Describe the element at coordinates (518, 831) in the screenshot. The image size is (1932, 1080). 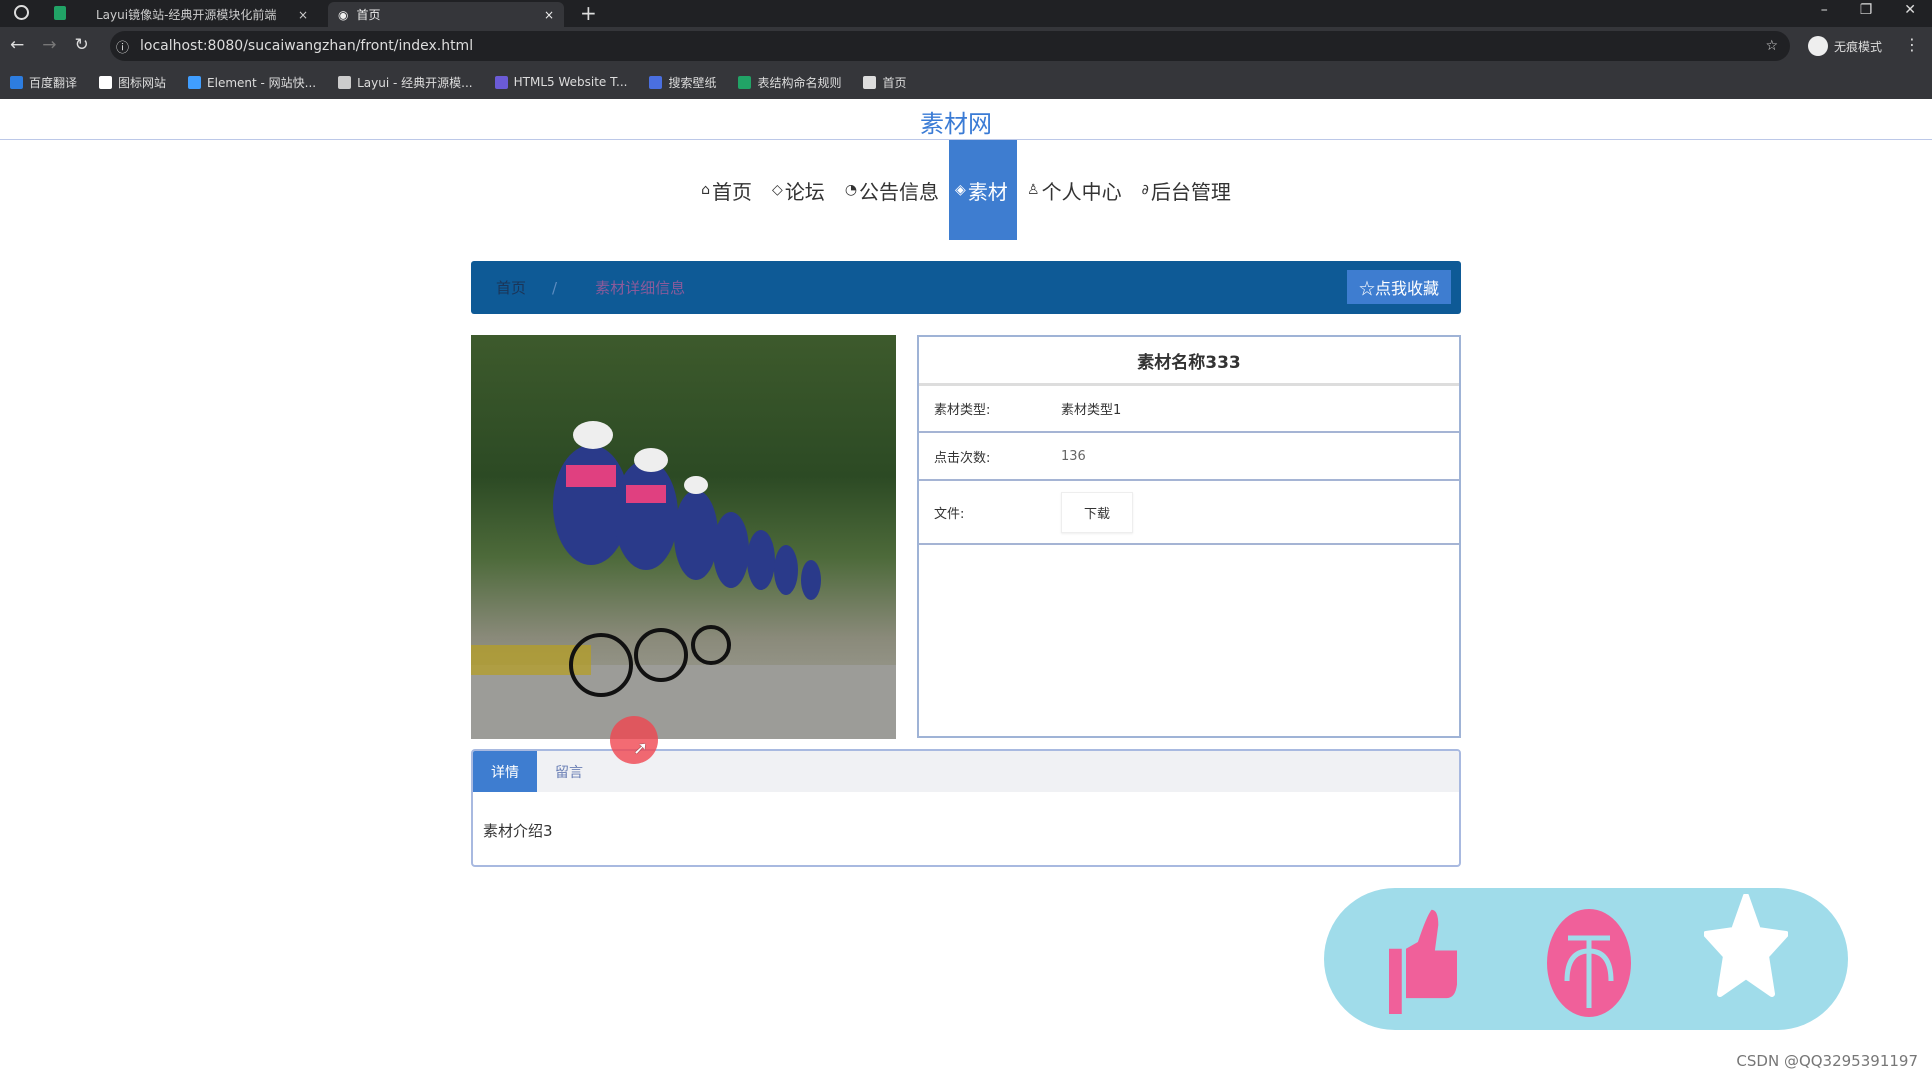
I see `material-description: 素材介绍3` at that location.